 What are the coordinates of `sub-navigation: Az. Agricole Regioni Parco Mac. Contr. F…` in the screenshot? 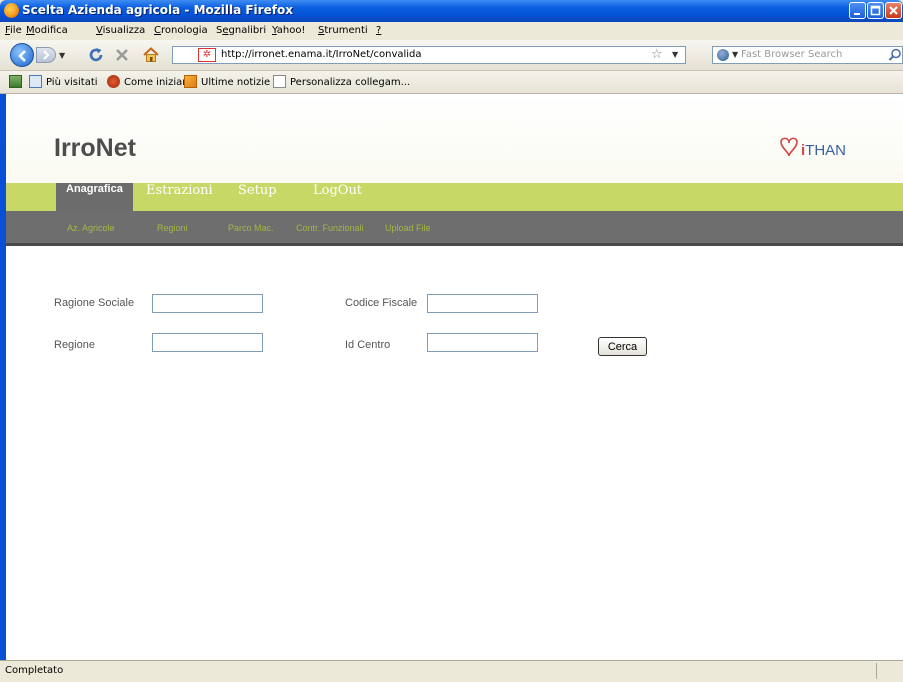 It's located at (454, 228).